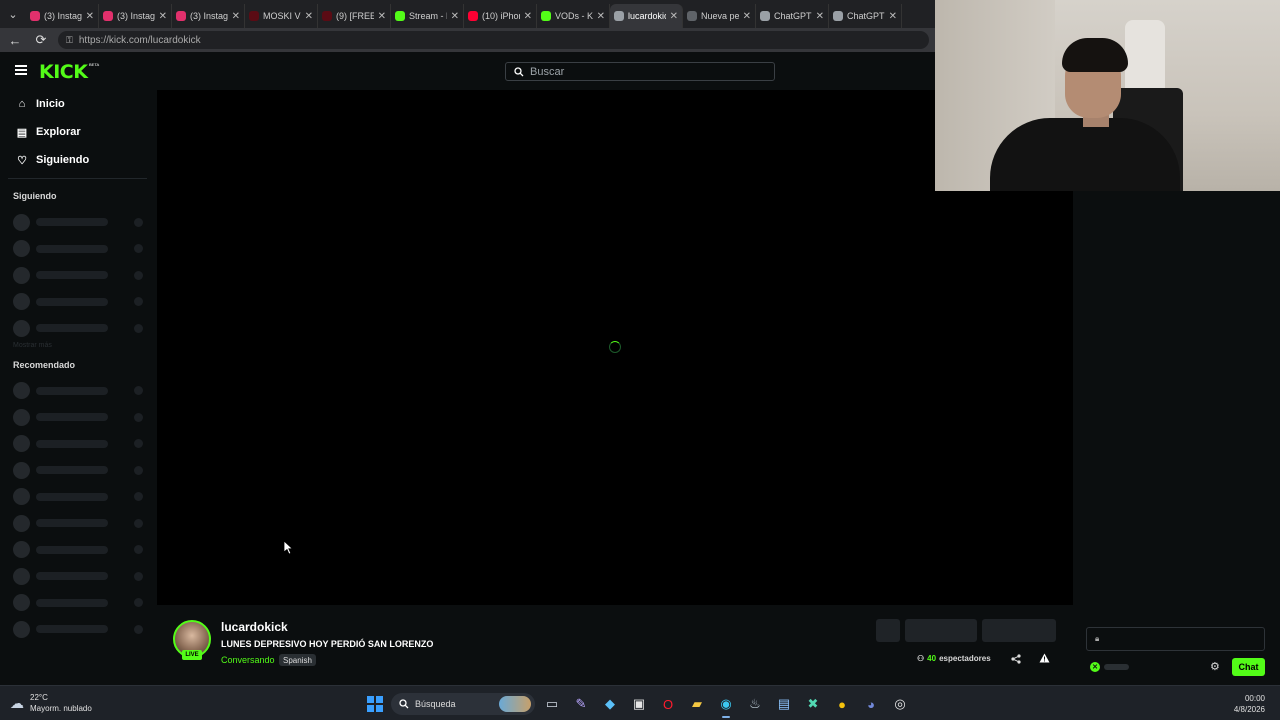 This screenshot has width=1280, height=720. I want to click on address-bar: ⚿ https://kick.com/lucardokick, so click(493, 40).